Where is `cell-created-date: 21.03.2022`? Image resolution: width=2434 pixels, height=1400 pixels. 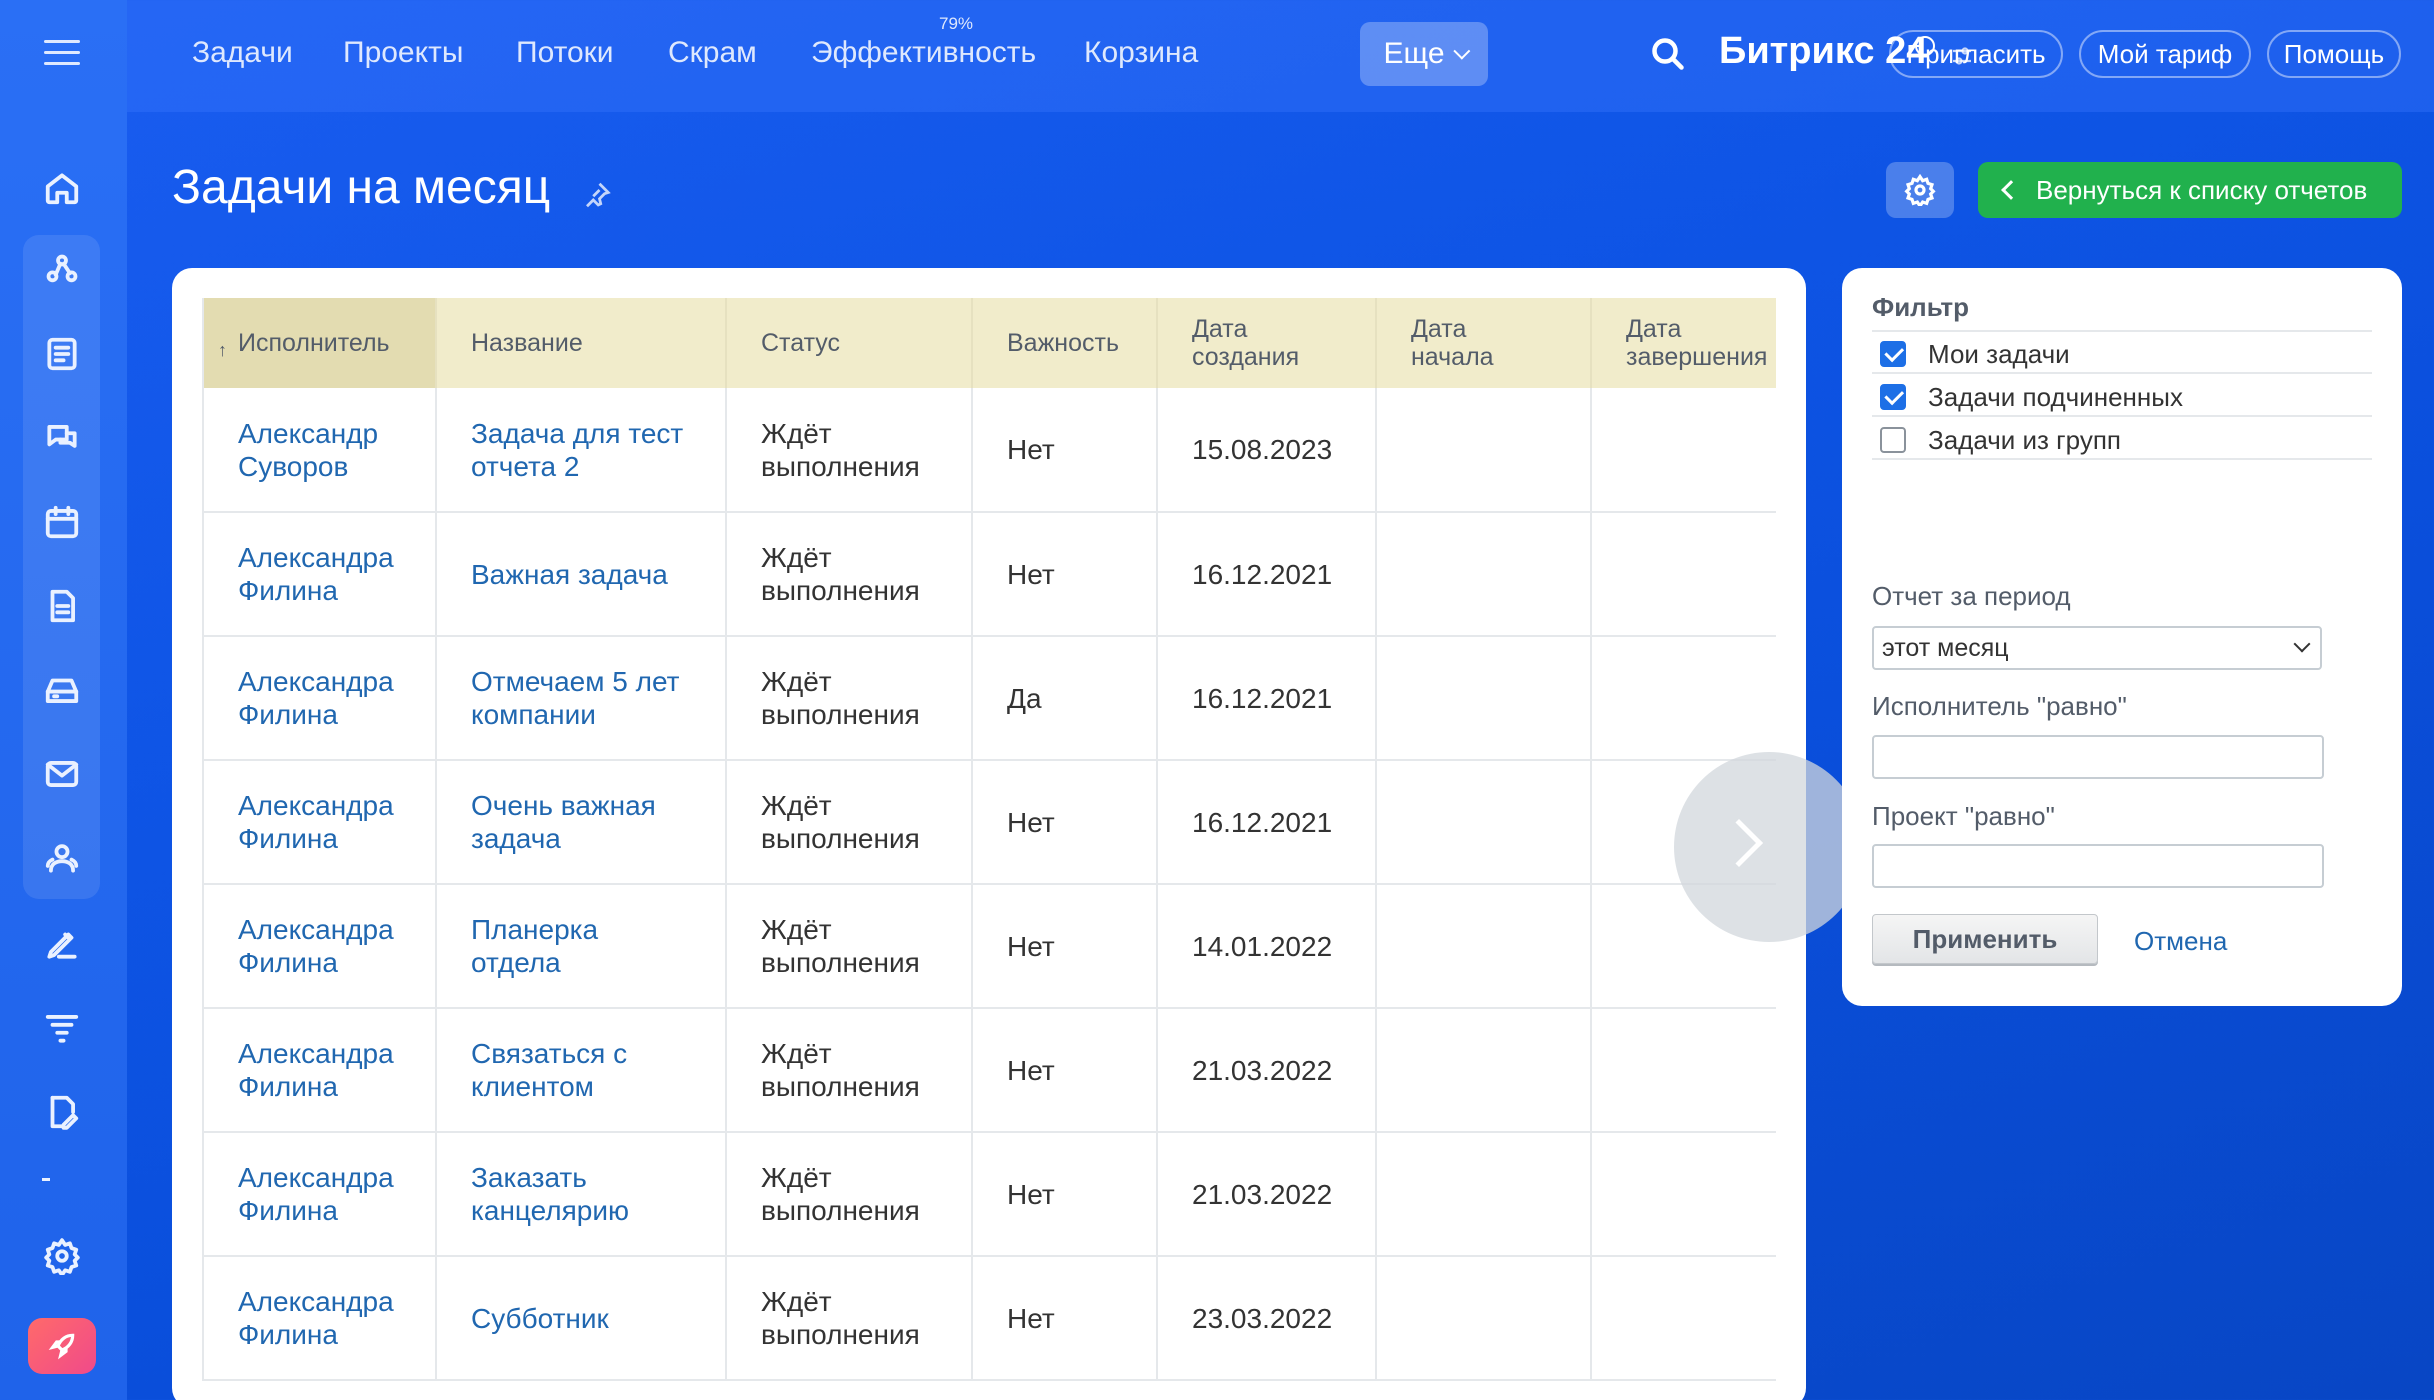 cell-created-date: 21.03.2022 is located at coordinates (1267, 1194).